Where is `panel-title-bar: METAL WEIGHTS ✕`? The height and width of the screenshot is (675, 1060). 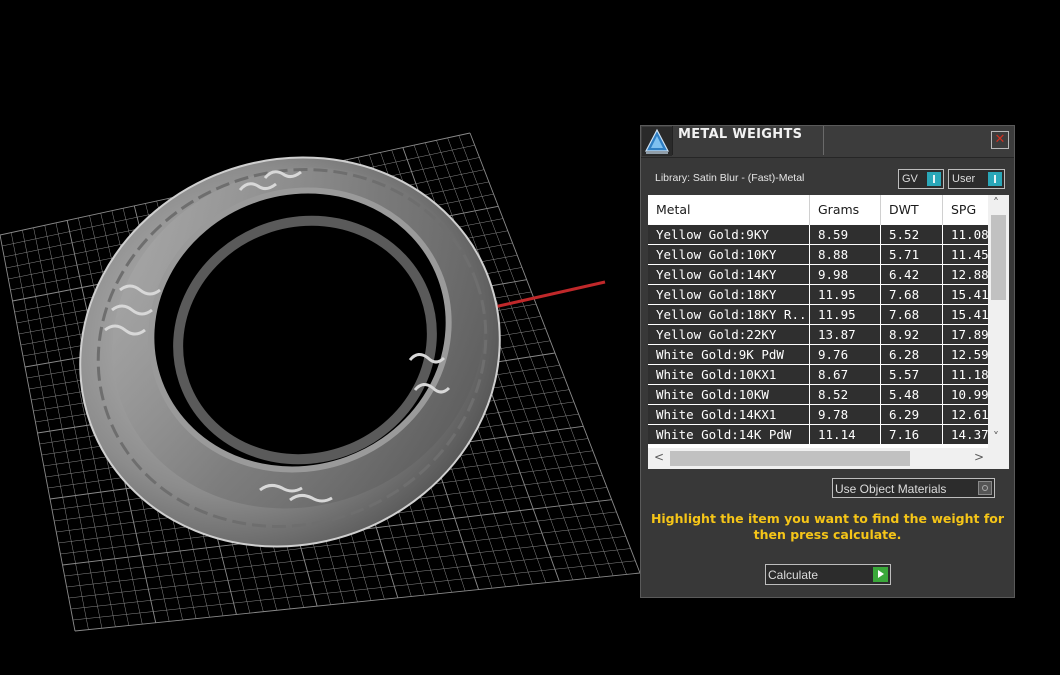 panel-title-bar: METAL WEIGHTS ✕ is located at coordinates (827, 142).